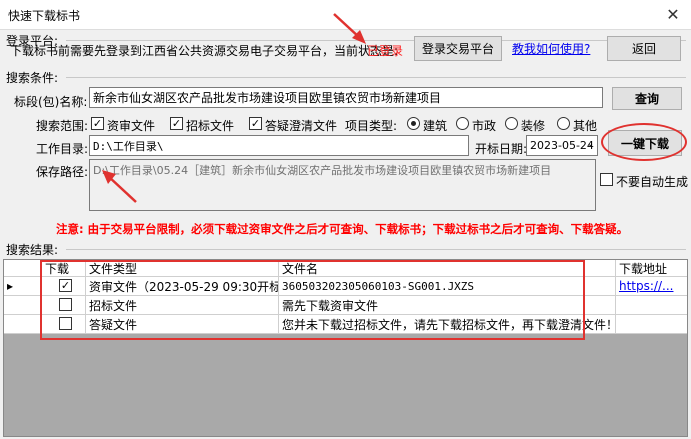 This screenshot has width=691, height=439. Describe the element at coordinates (484, 126) in the screenshot. I see `type-label-municipal: 市政` at that location.